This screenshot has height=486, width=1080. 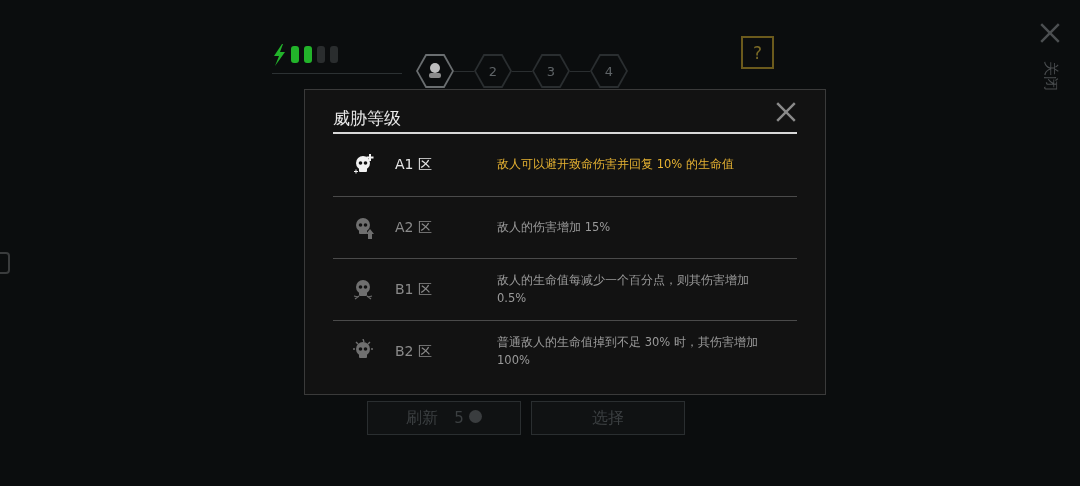 What do you see at coordinates (414, 165) in the screenshot?
I see `zone-label: A1 区` at bounding box center [414, 165].